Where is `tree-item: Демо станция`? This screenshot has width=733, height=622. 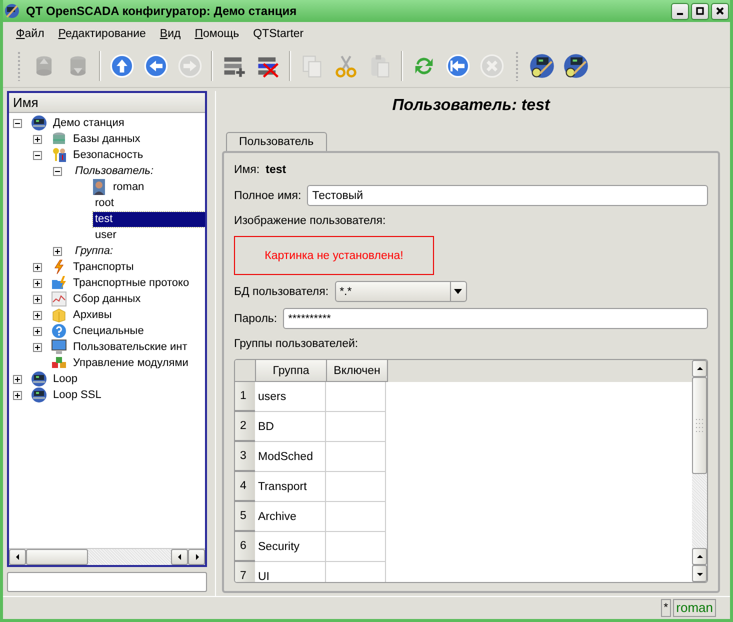 tree-item: Демо станция is located at coordinates (88, 123).